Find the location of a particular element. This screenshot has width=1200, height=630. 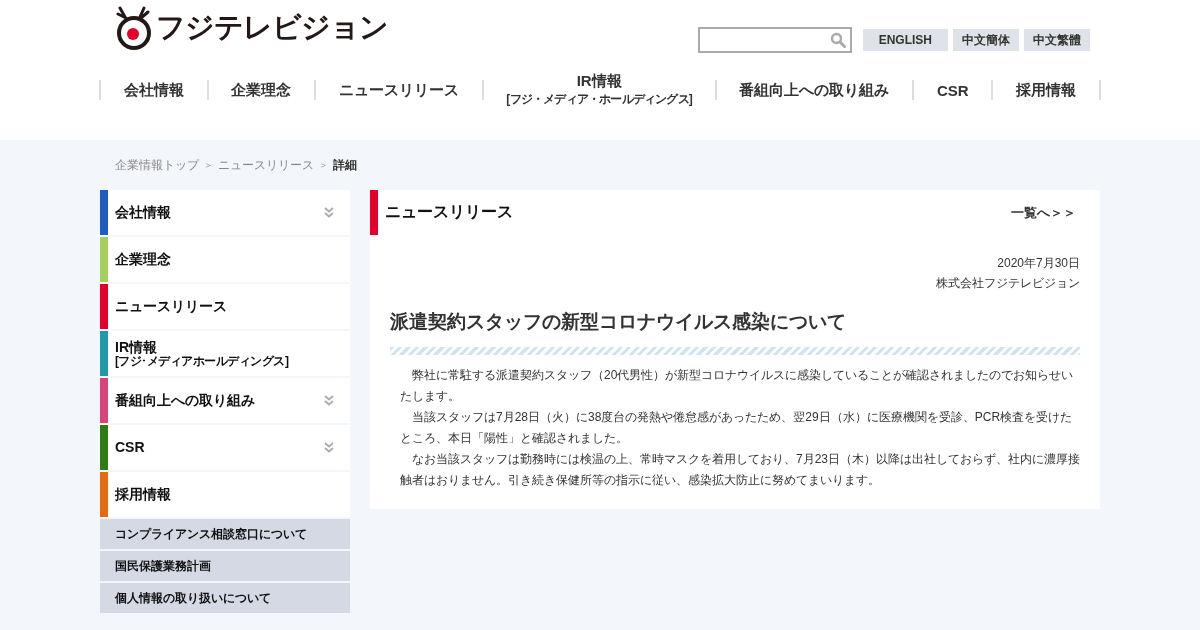

sidebar-label: IR情報 is located at coordinates (136, 347).